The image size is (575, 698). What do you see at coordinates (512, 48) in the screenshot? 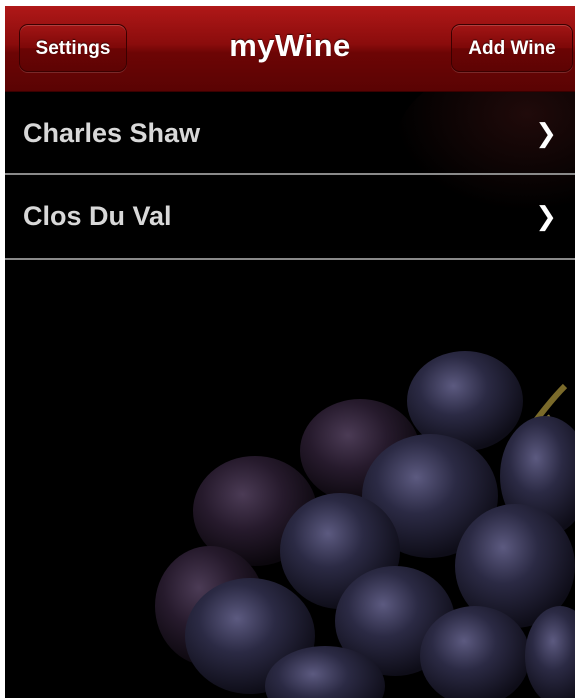
I see `add-wine-button: Add Wine` at bounding box center [512, 48].